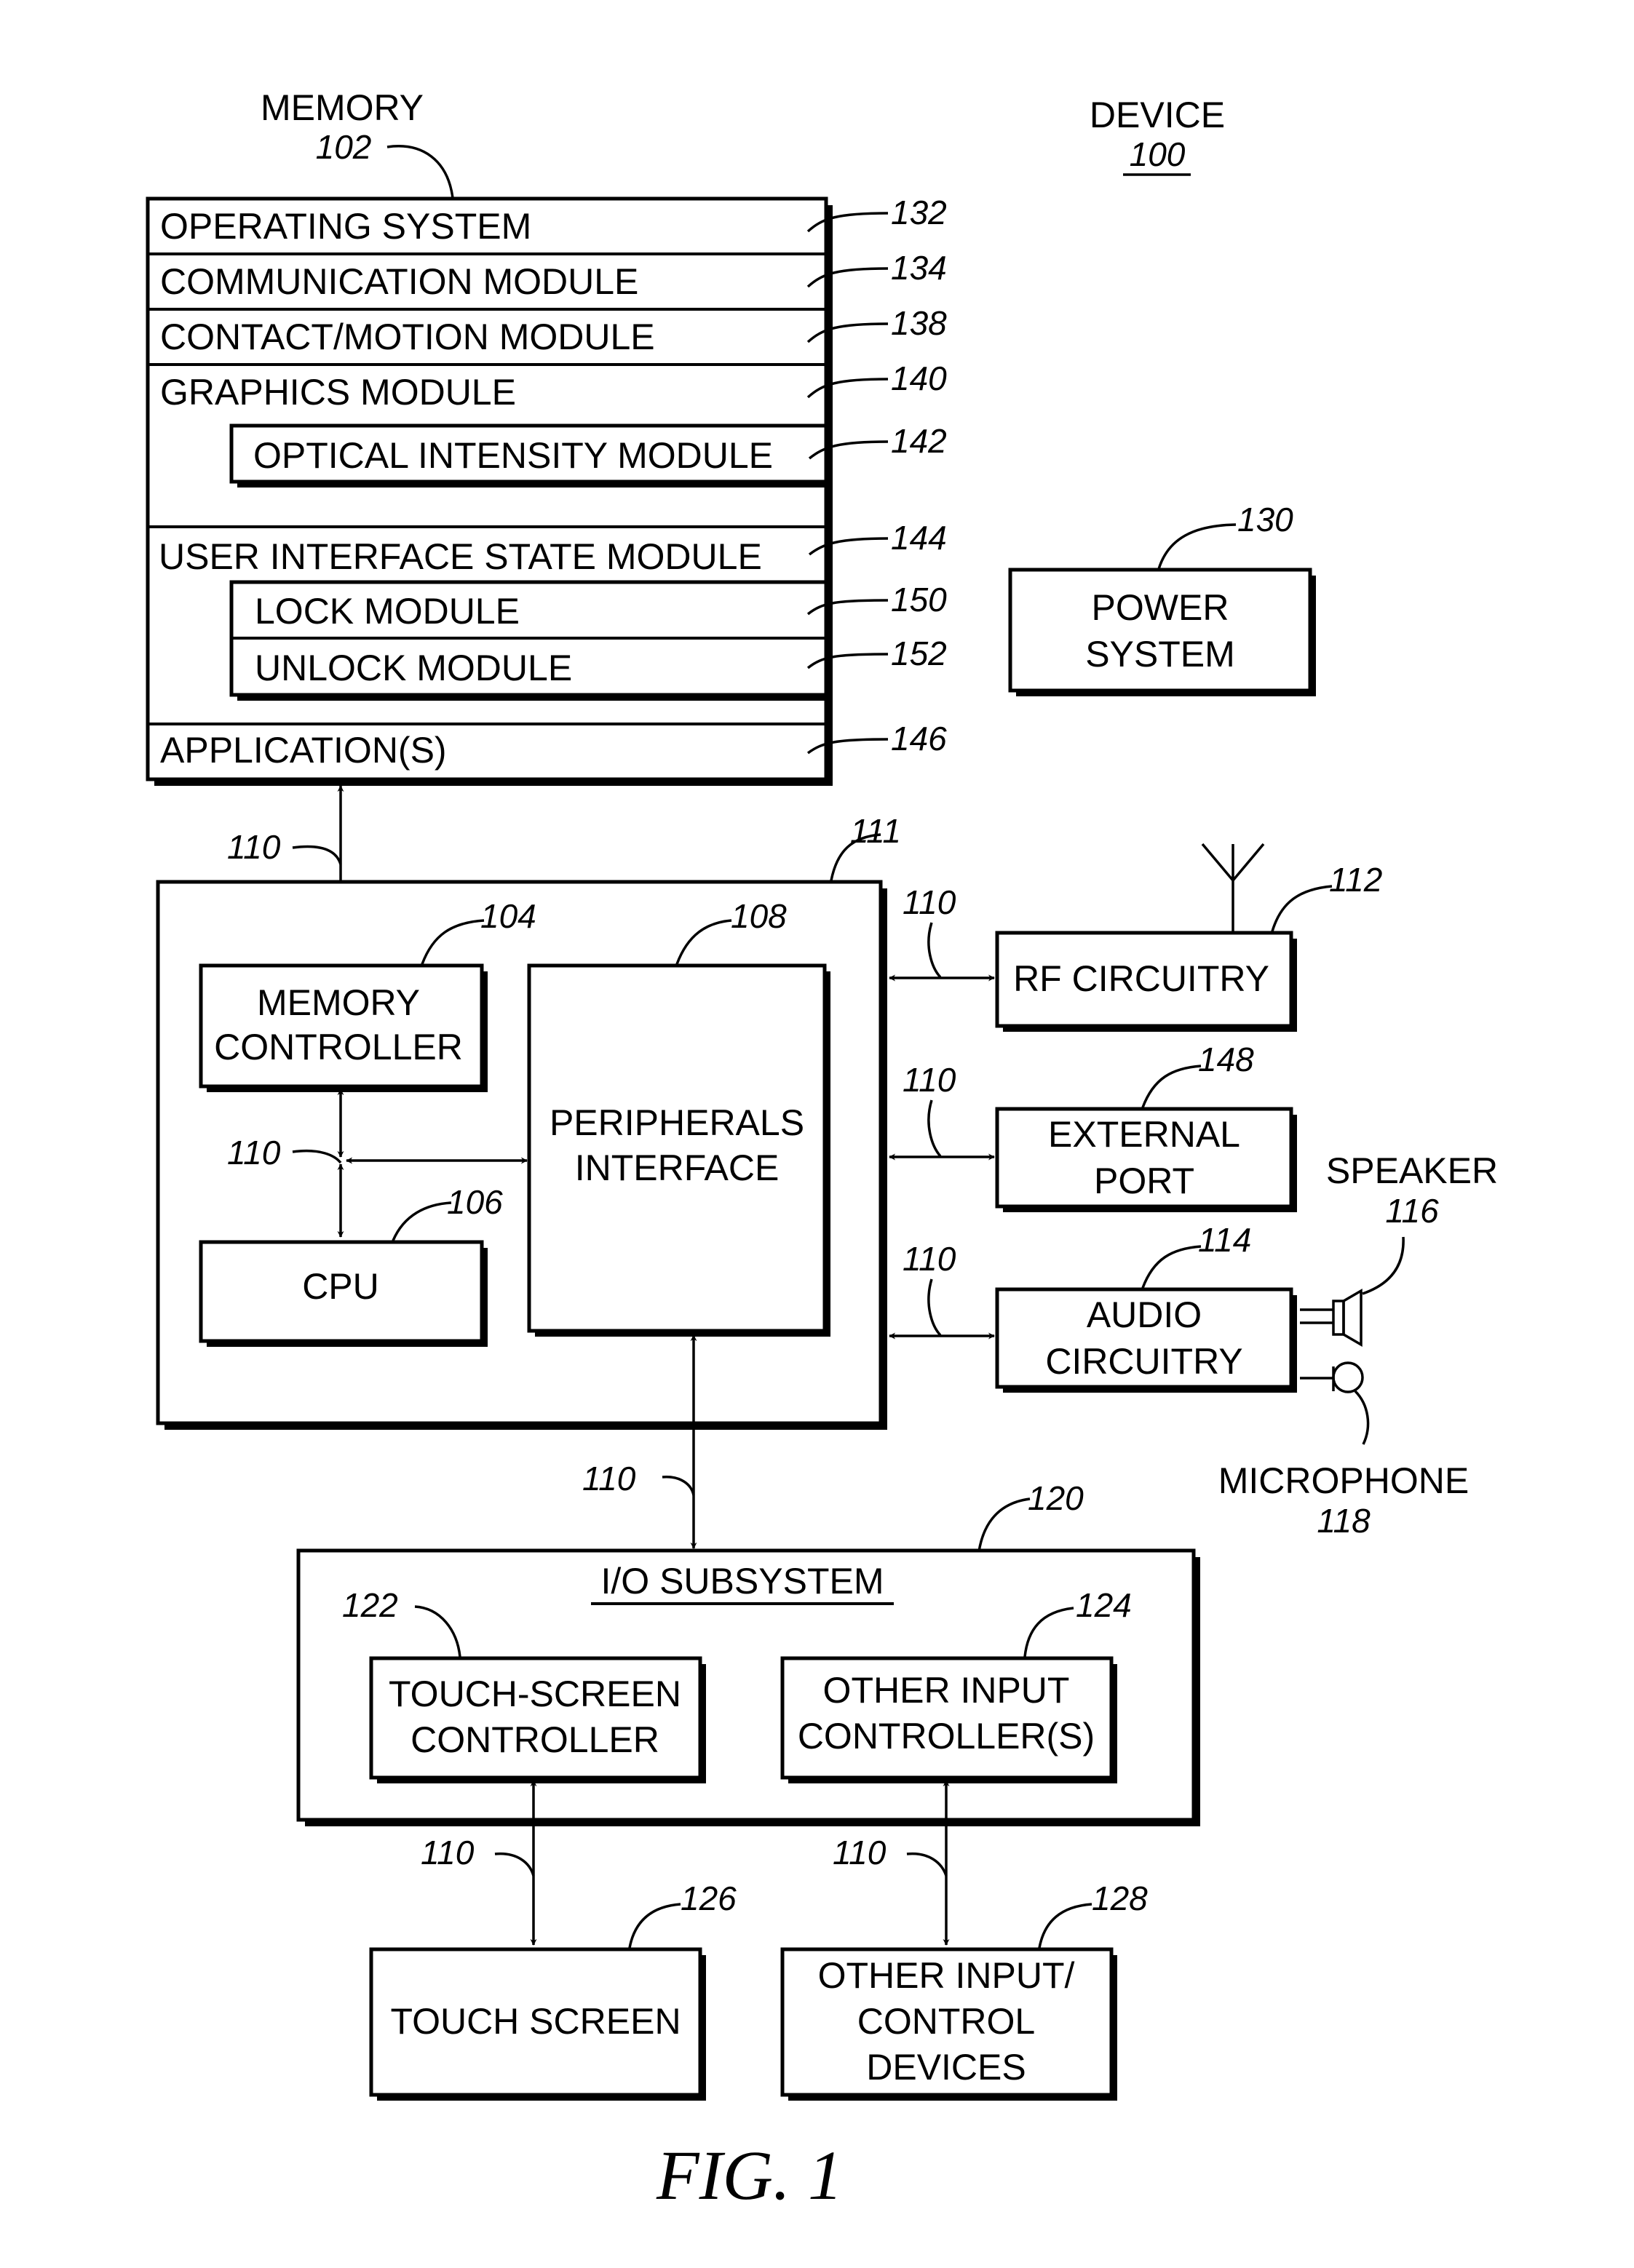 The image size is (1634, 2268). What do you see at coordinates (344, 147) in the screenshot?
I see `memory-ref: 102` at bounding box center [344, 147].